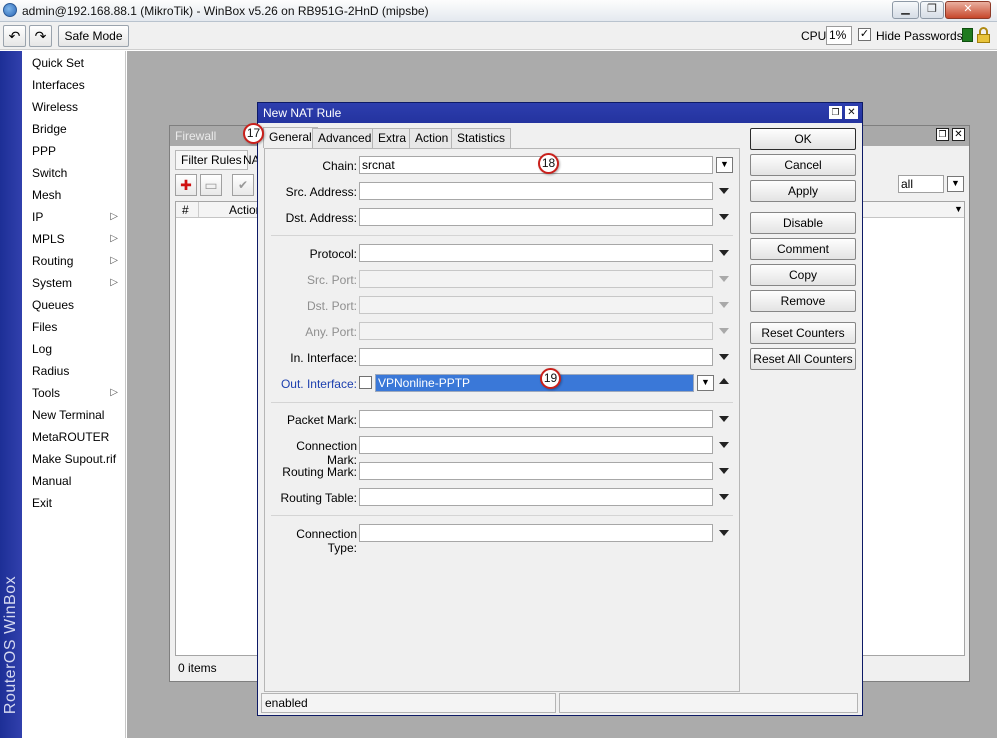  I want to click on remove-button: Remove, so click(803, 301).